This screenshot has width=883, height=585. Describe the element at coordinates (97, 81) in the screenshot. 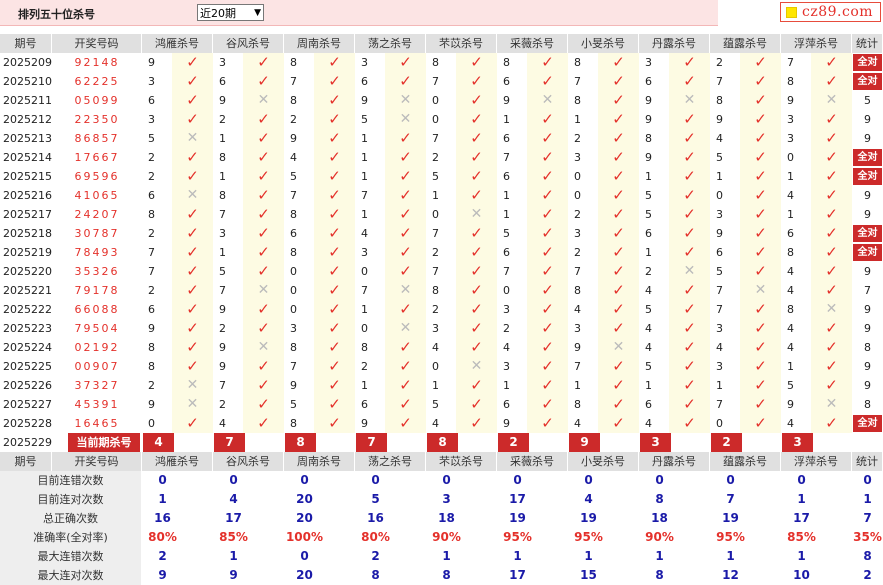

I see `draw-number: 62225` at that location.